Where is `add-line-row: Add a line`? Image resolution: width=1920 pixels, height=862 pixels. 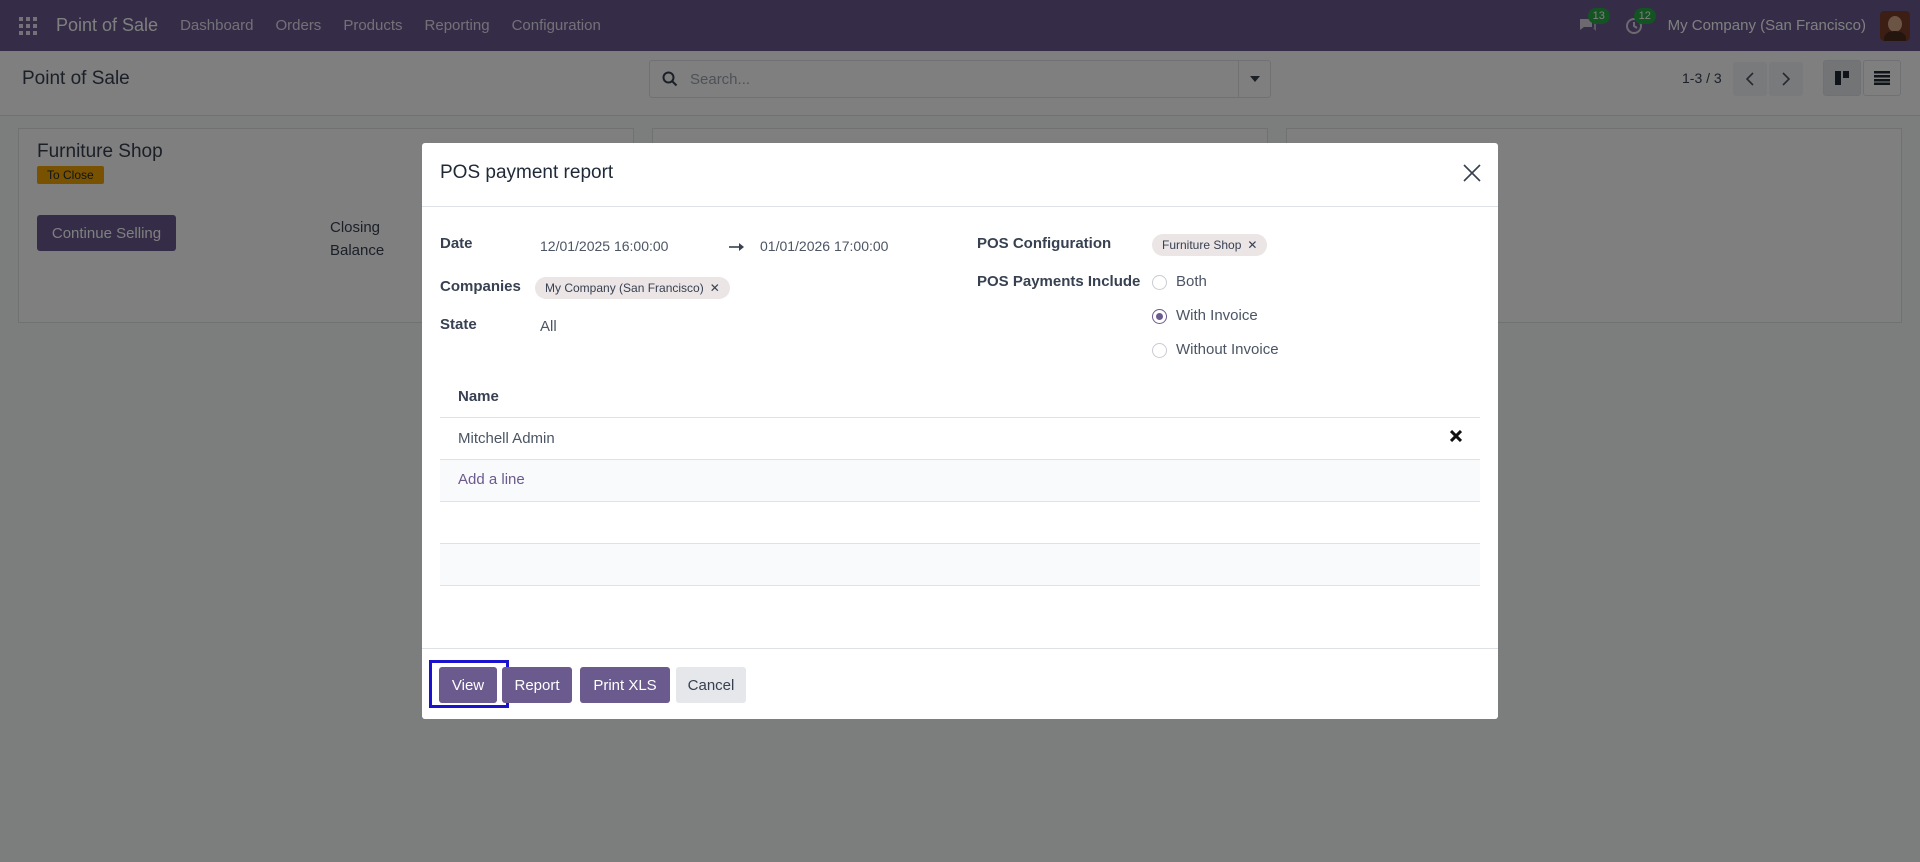
add-line-row: Add a line is located at coordinates (960, 481).